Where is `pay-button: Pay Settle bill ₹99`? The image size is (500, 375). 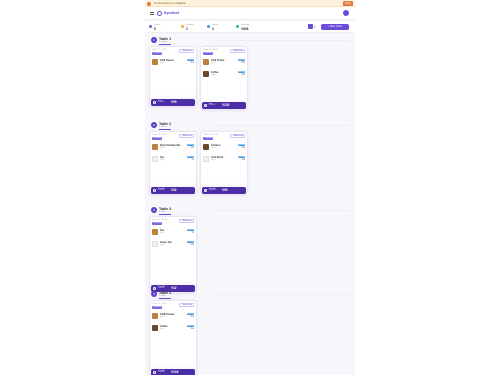
pay-button: Pay Settle bill ₹99 is located at coordinates (173, 102).